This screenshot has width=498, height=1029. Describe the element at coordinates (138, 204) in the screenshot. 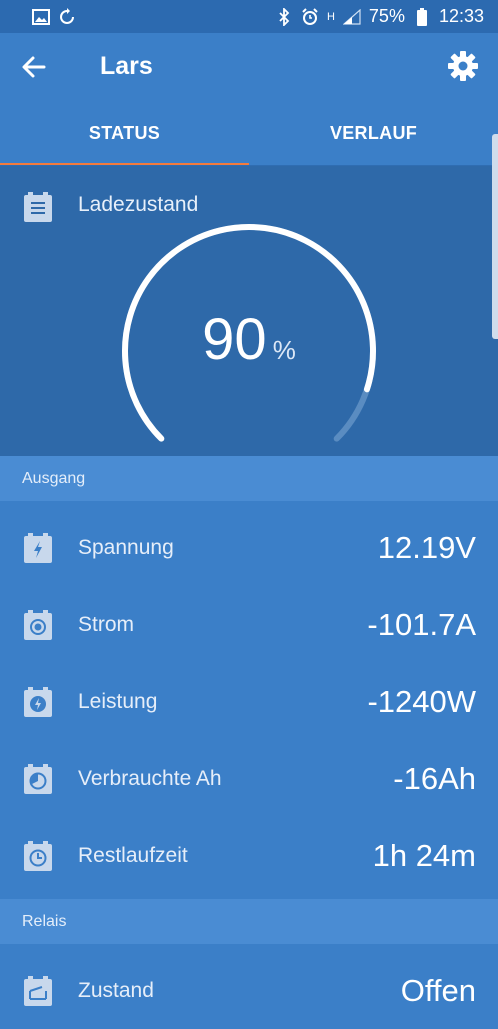

I see `gauge-label: Ladezustand` at that location.